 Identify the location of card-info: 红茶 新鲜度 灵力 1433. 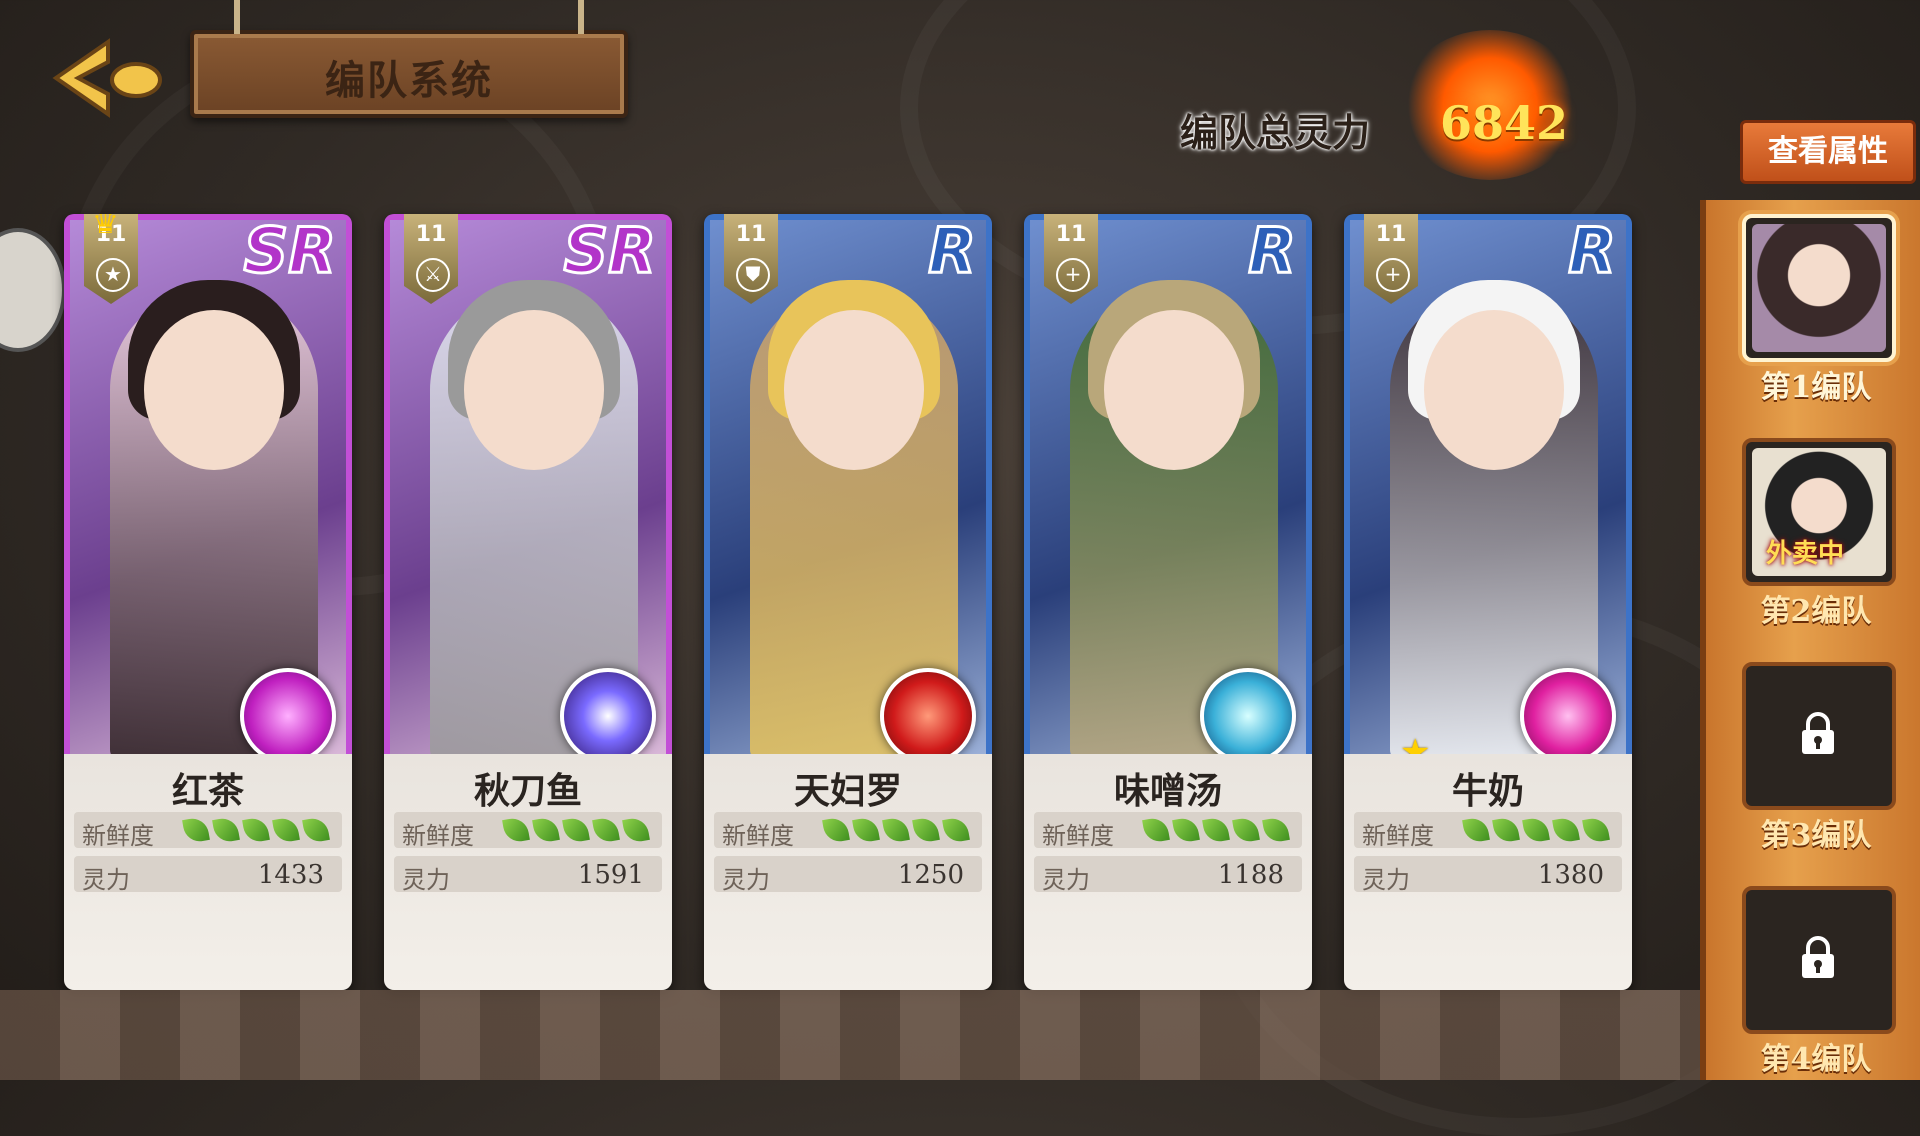
(208, 872).